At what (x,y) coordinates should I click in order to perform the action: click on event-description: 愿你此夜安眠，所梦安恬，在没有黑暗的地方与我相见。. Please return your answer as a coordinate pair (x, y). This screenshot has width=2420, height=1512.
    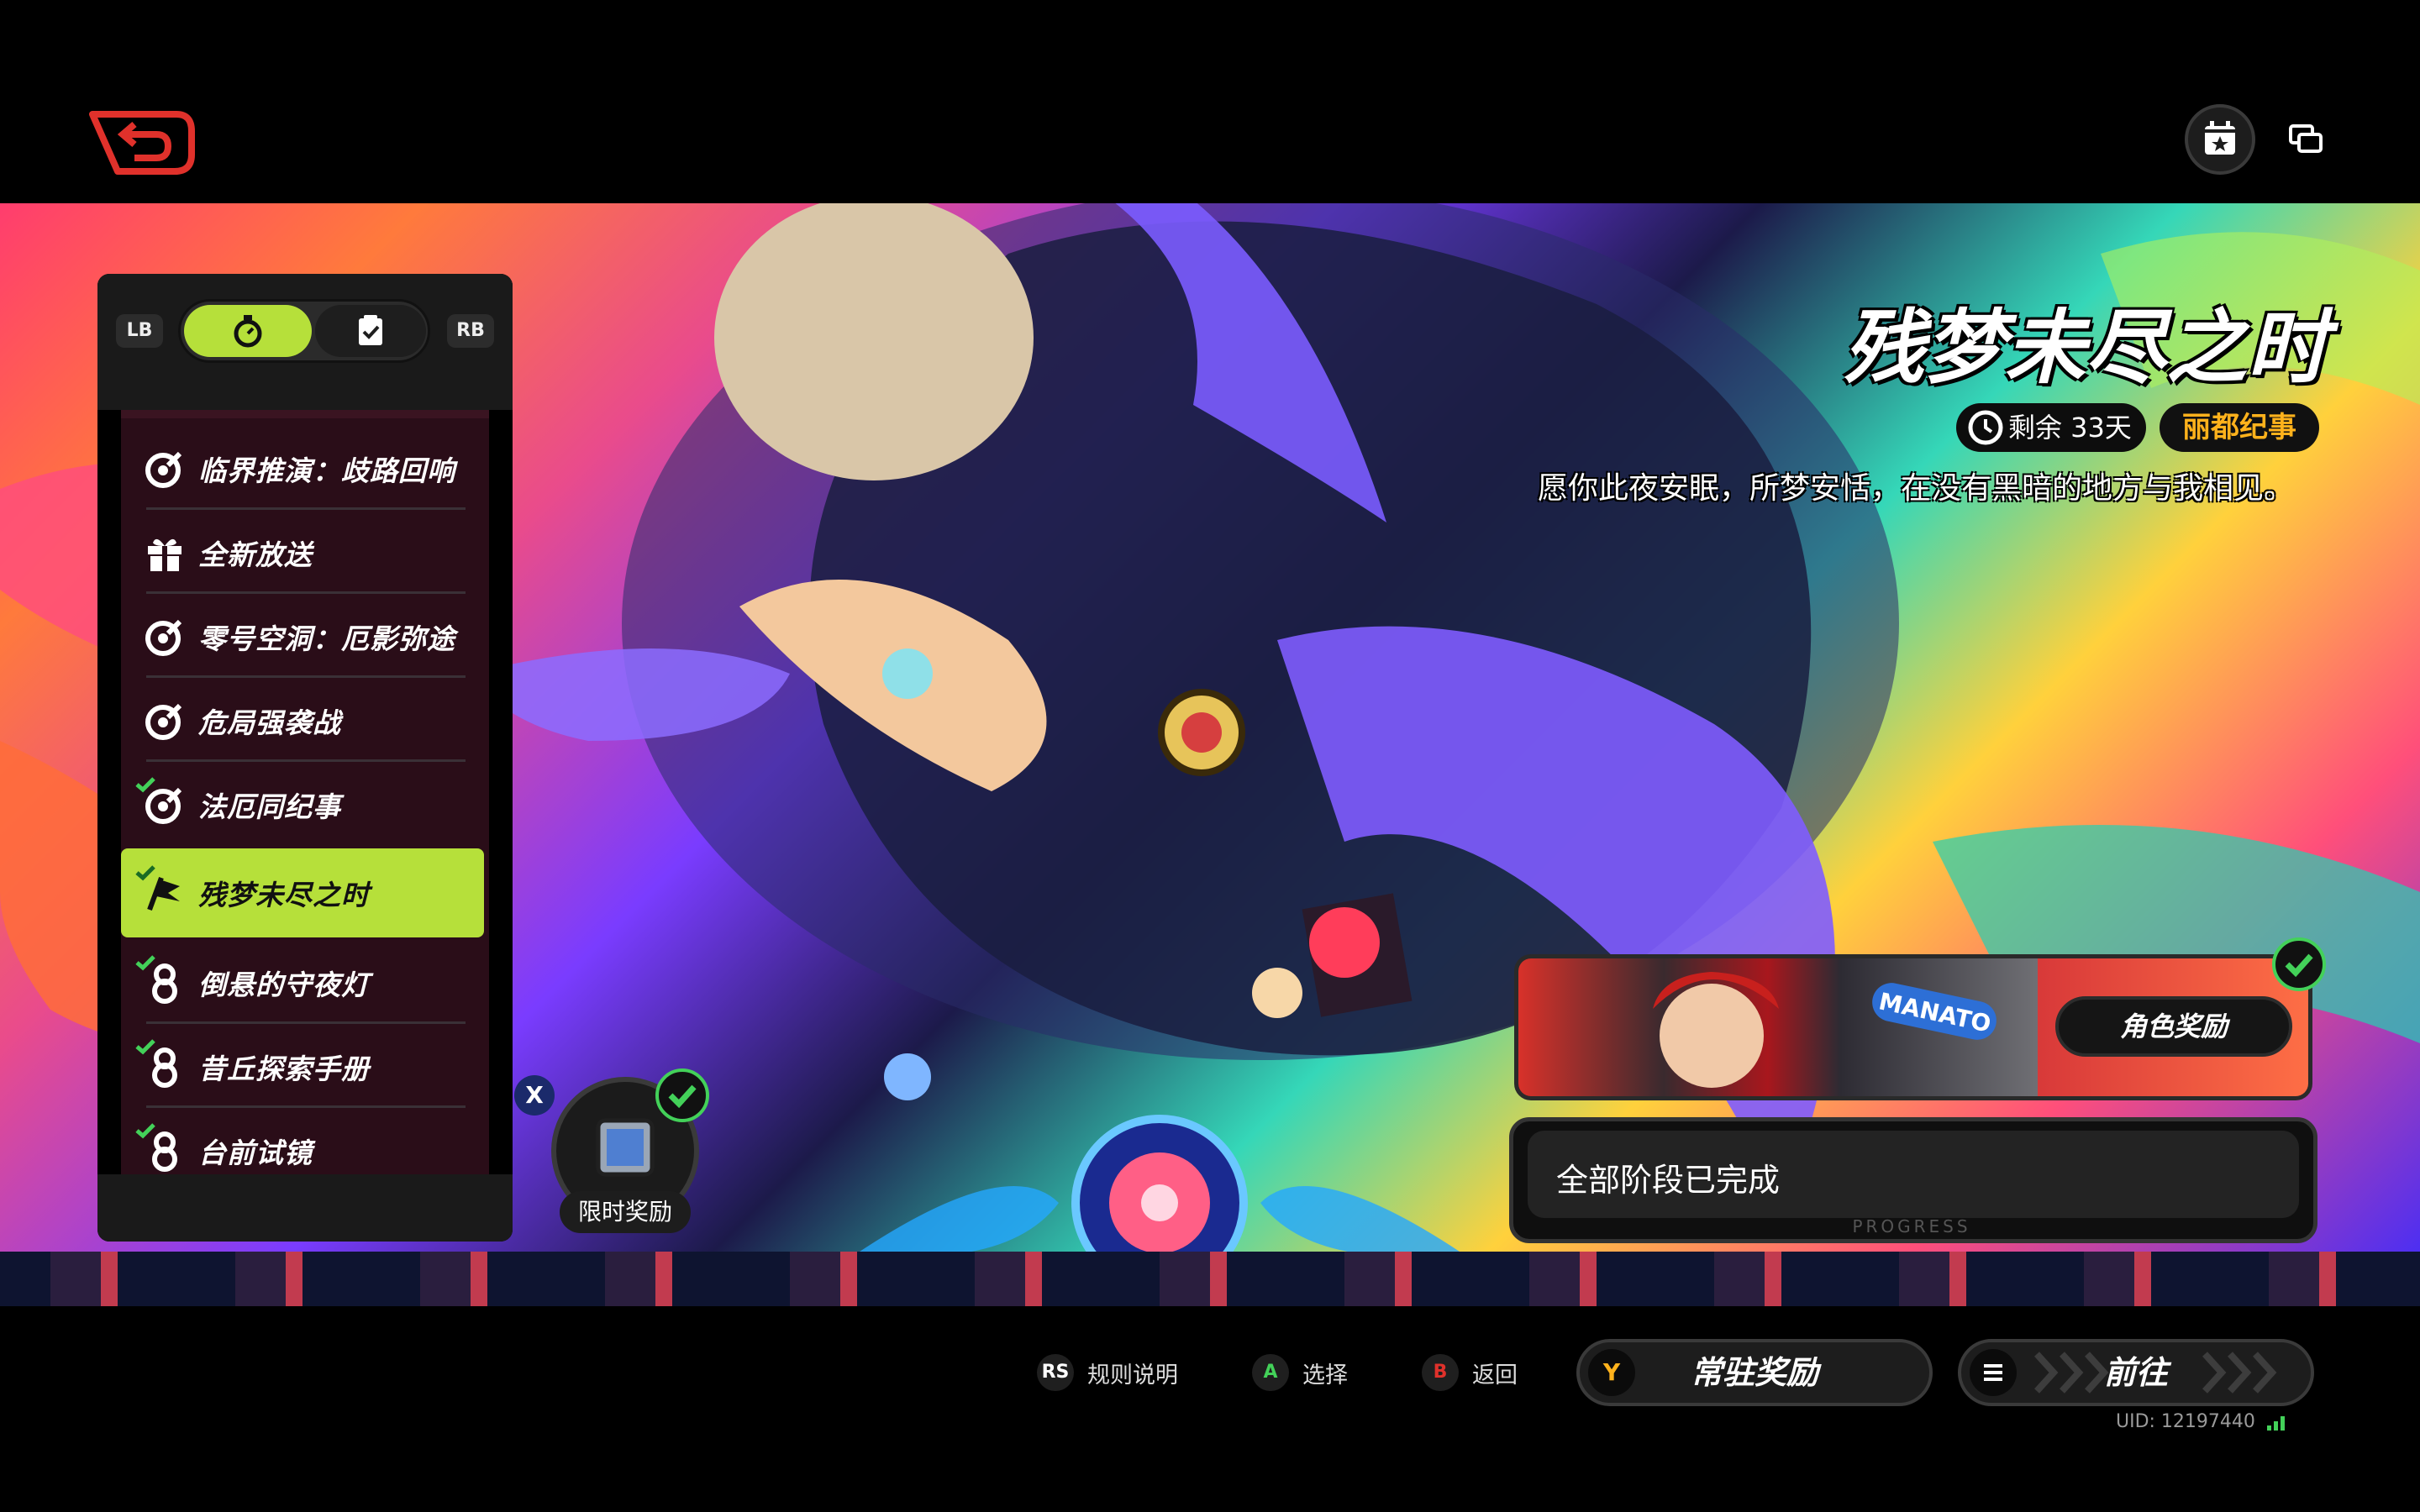
    Looking at the image, I should click on (1916, 488).